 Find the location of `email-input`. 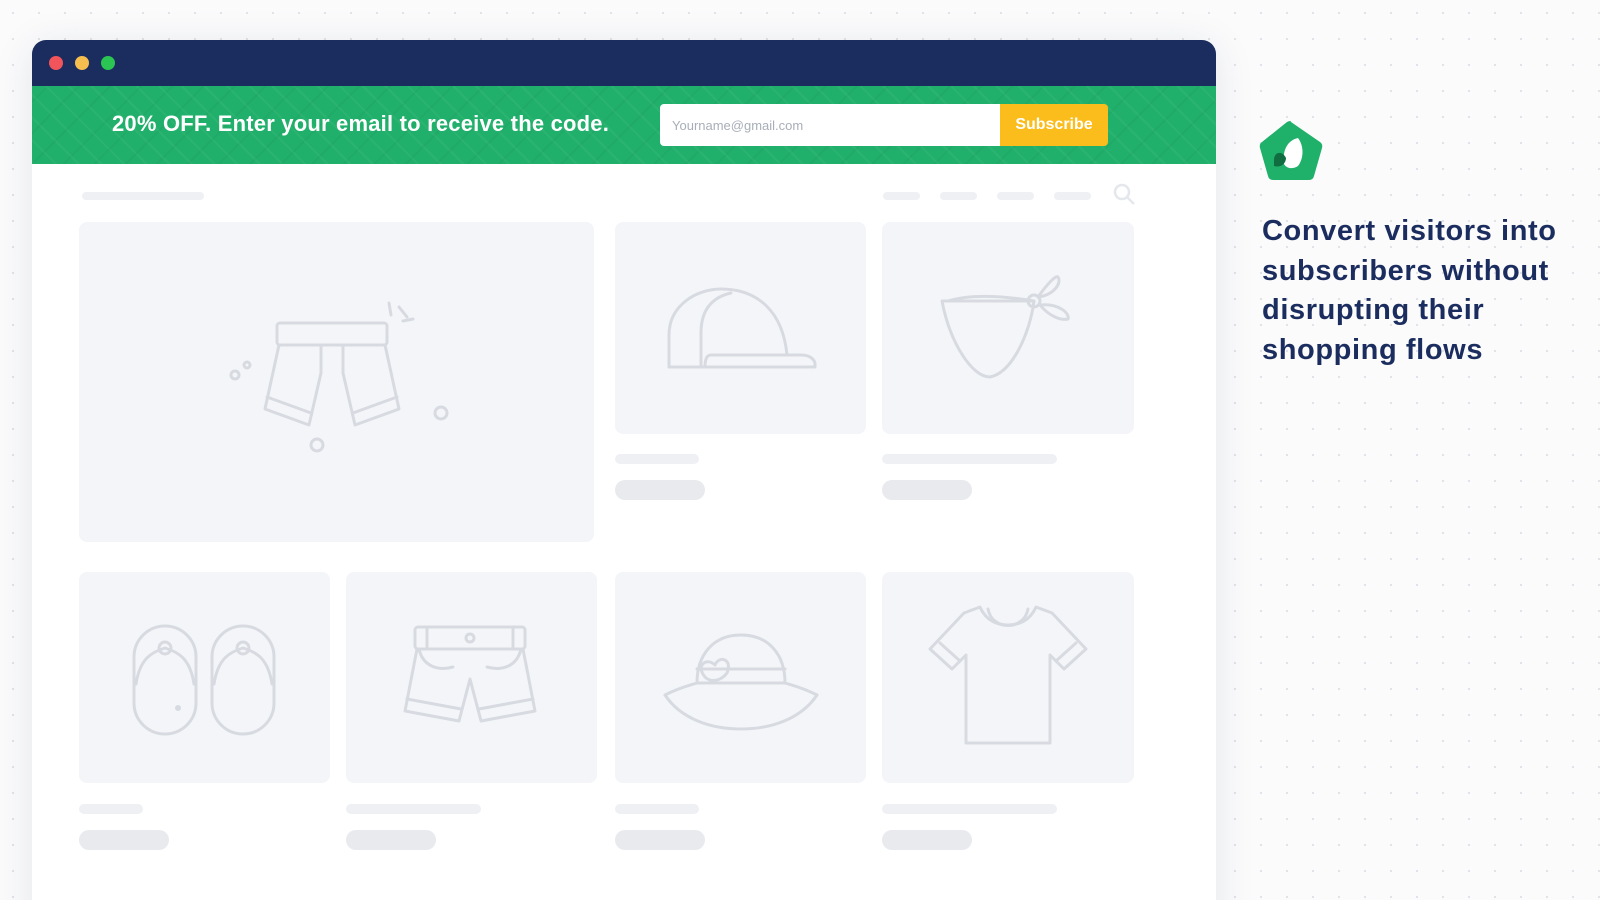

email-input is located at coordinates (830, 125).